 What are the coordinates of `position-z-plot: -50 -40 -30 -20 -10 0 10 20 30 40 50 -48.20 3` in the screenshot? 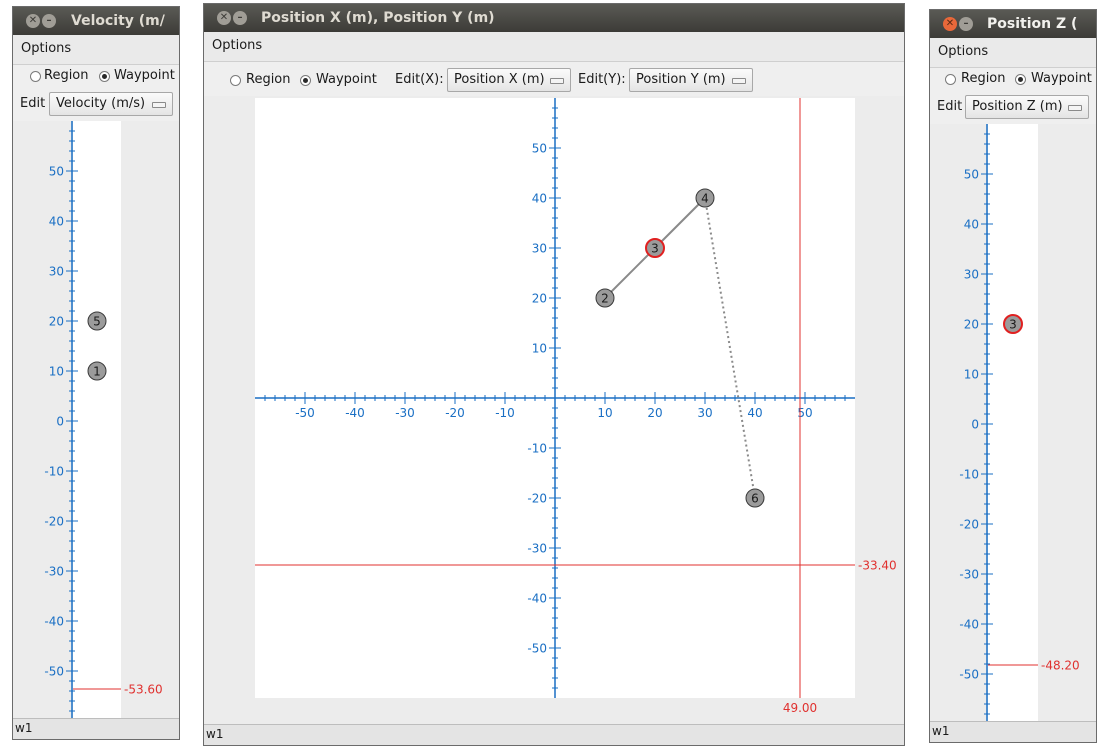 It's located at (1013, 424).